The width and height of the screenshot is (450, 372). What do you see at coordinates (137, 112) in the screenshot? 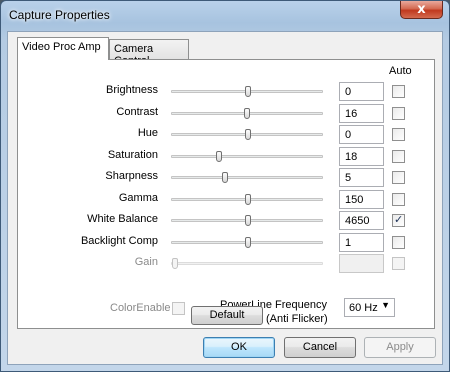
I see `property-label: Contrast` at bounding box center [137, 112].